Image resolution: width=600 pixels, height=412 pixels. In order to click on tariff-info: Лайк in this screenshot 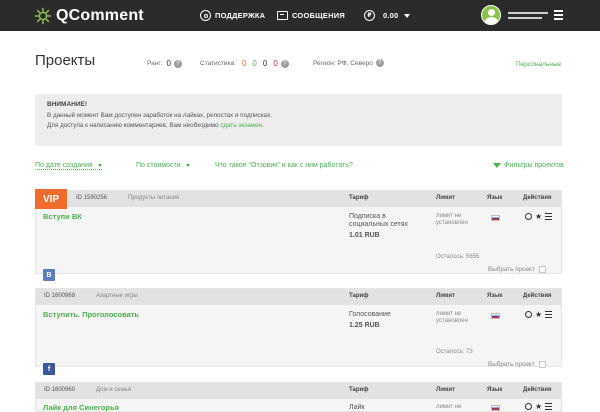, I will do `click(357, 407)`.